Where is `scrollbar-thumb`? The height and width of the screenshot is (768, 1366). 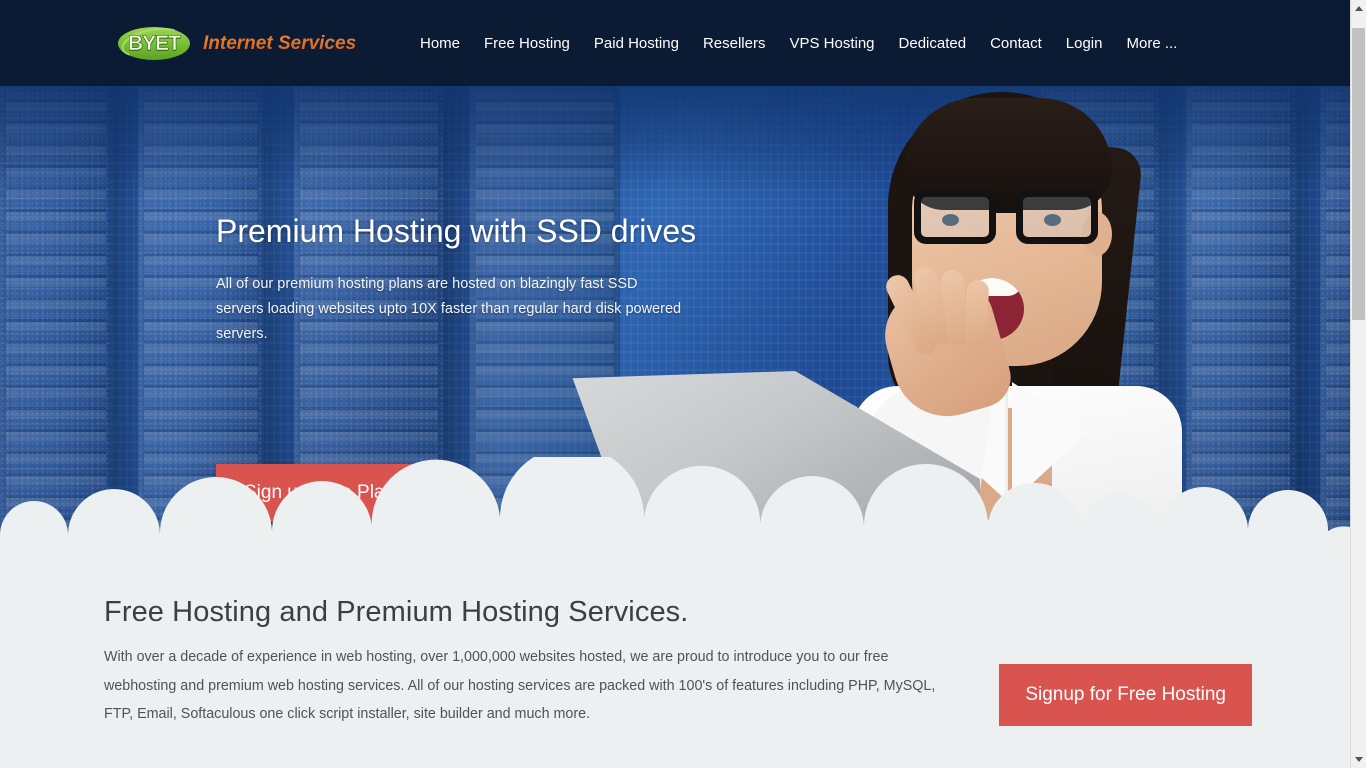 scrollbar-thumb is located at coordinates (1358, 174).